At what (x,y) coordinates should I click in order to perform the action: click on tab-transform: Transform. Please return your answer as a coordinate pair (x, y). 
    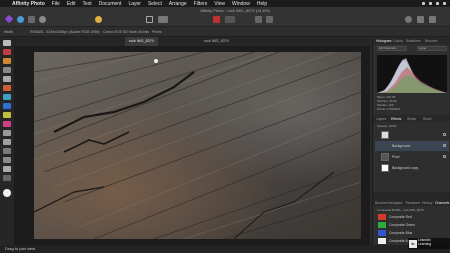
    Looking at the image, I should click on (412, 203).